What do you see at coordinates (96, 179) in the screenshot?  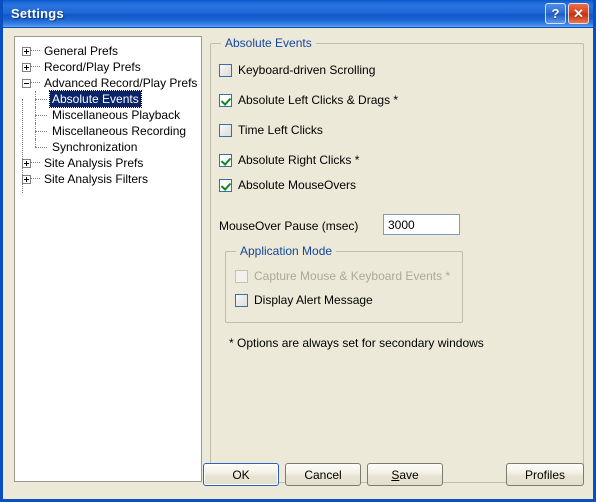 I see `tree-item-label: Site Analysis Filters` at bounding box center [96, 179].